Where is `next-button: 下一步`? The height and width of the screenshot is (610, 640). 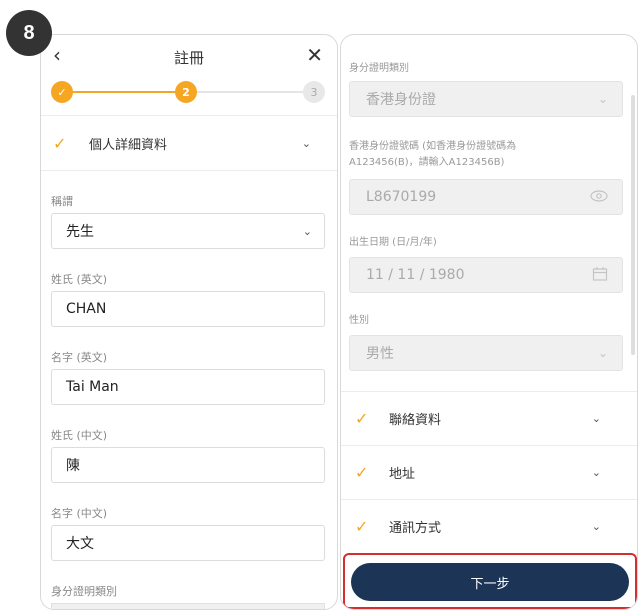 next-button: 下一步 is located at coordinates (490, 582).